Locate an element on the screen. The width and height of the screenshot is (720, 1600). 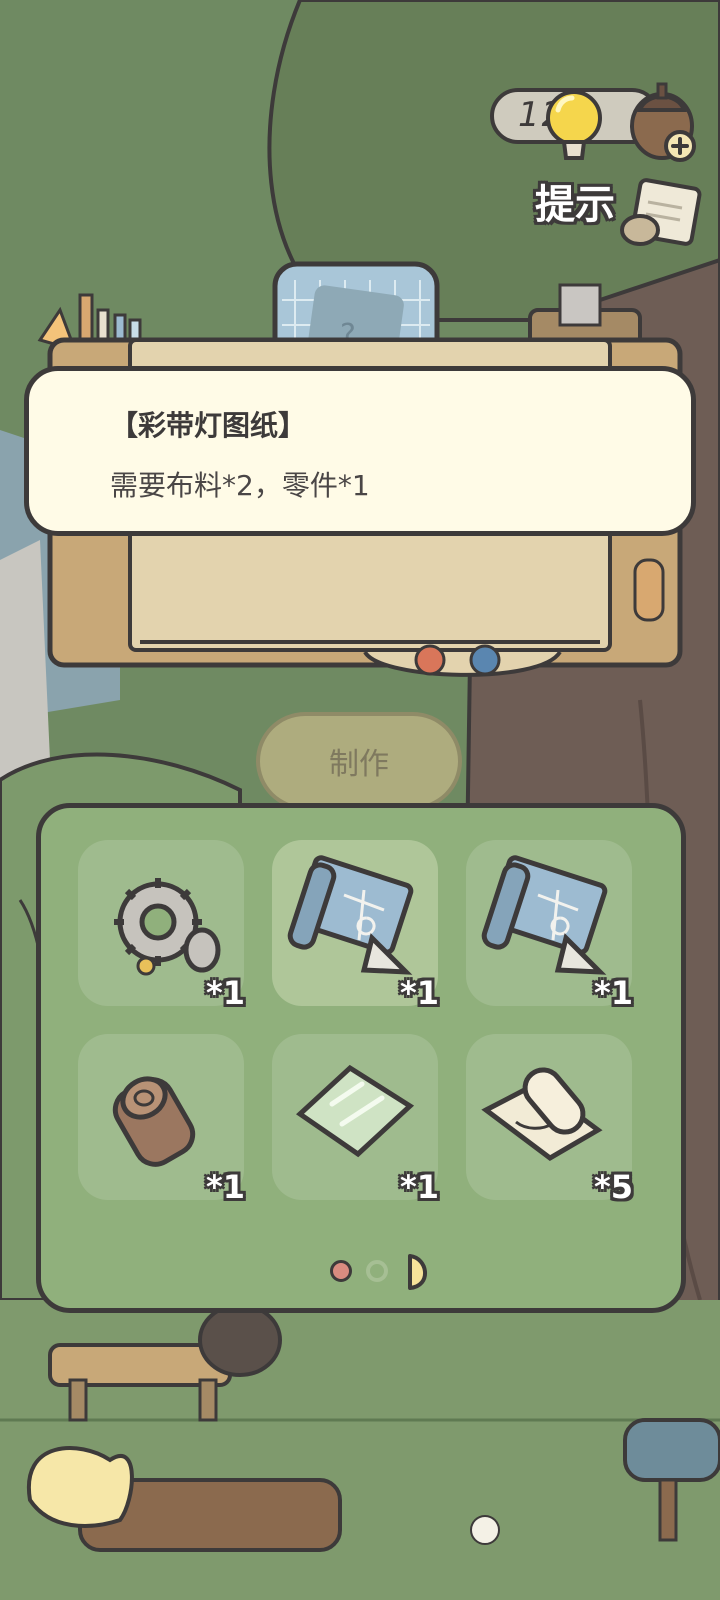
hint-button: 提示 is located at coordinates (575, 201).